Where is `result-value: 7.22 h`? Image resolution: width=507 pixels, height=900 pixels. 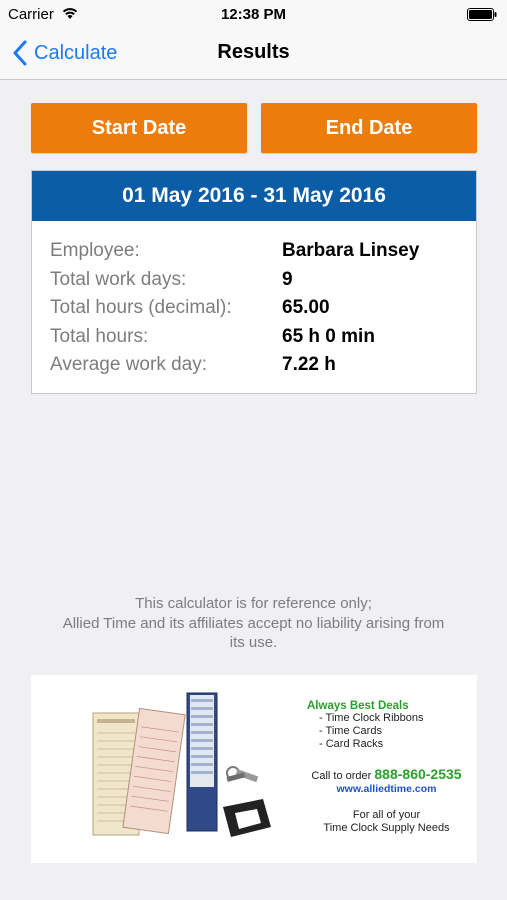 result-value: 7.22 h is located at coordinates (309, 365).